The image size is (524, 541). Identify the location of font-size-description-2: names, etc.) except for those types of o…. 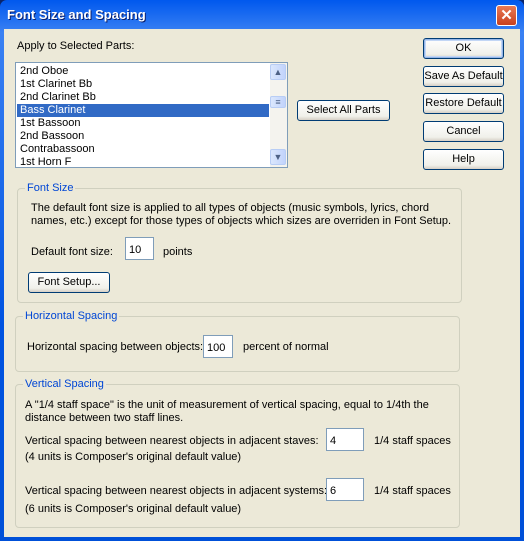
(241, 221).